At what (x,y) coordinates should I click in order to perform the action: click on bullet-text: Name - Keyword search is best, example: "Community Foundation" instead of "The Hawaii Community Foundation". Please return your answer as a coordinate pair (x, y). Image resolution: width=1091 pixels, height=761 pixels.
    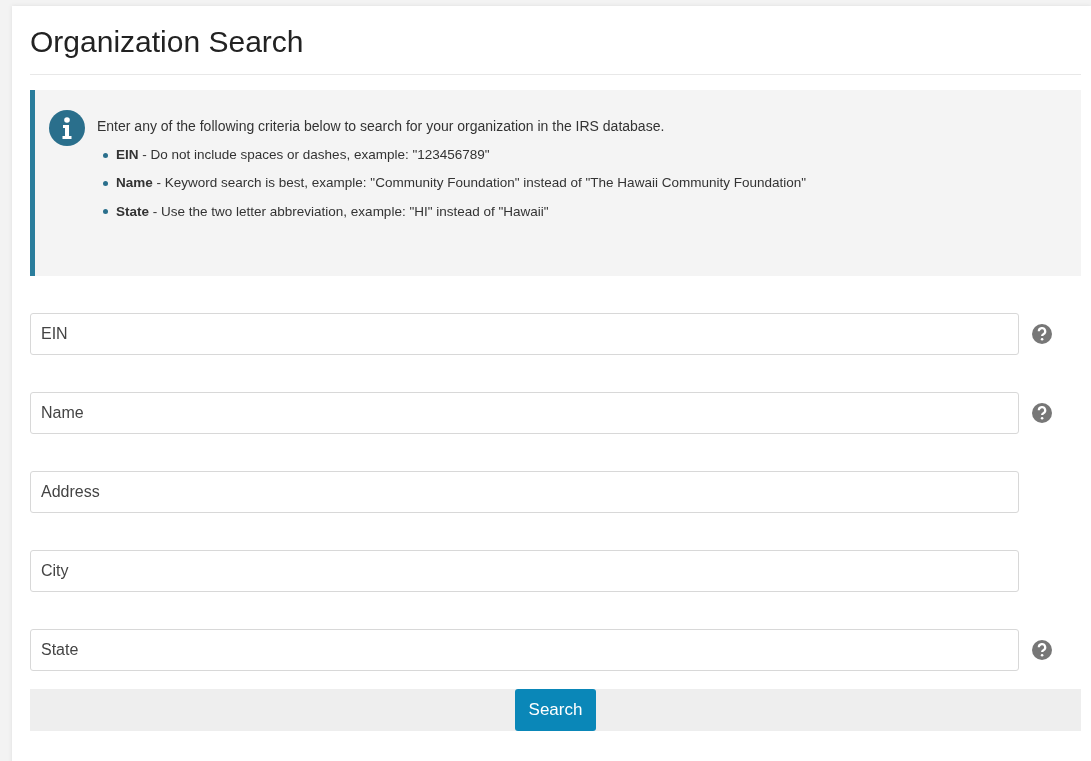
    Looking at the image, I should click on (461, 183).